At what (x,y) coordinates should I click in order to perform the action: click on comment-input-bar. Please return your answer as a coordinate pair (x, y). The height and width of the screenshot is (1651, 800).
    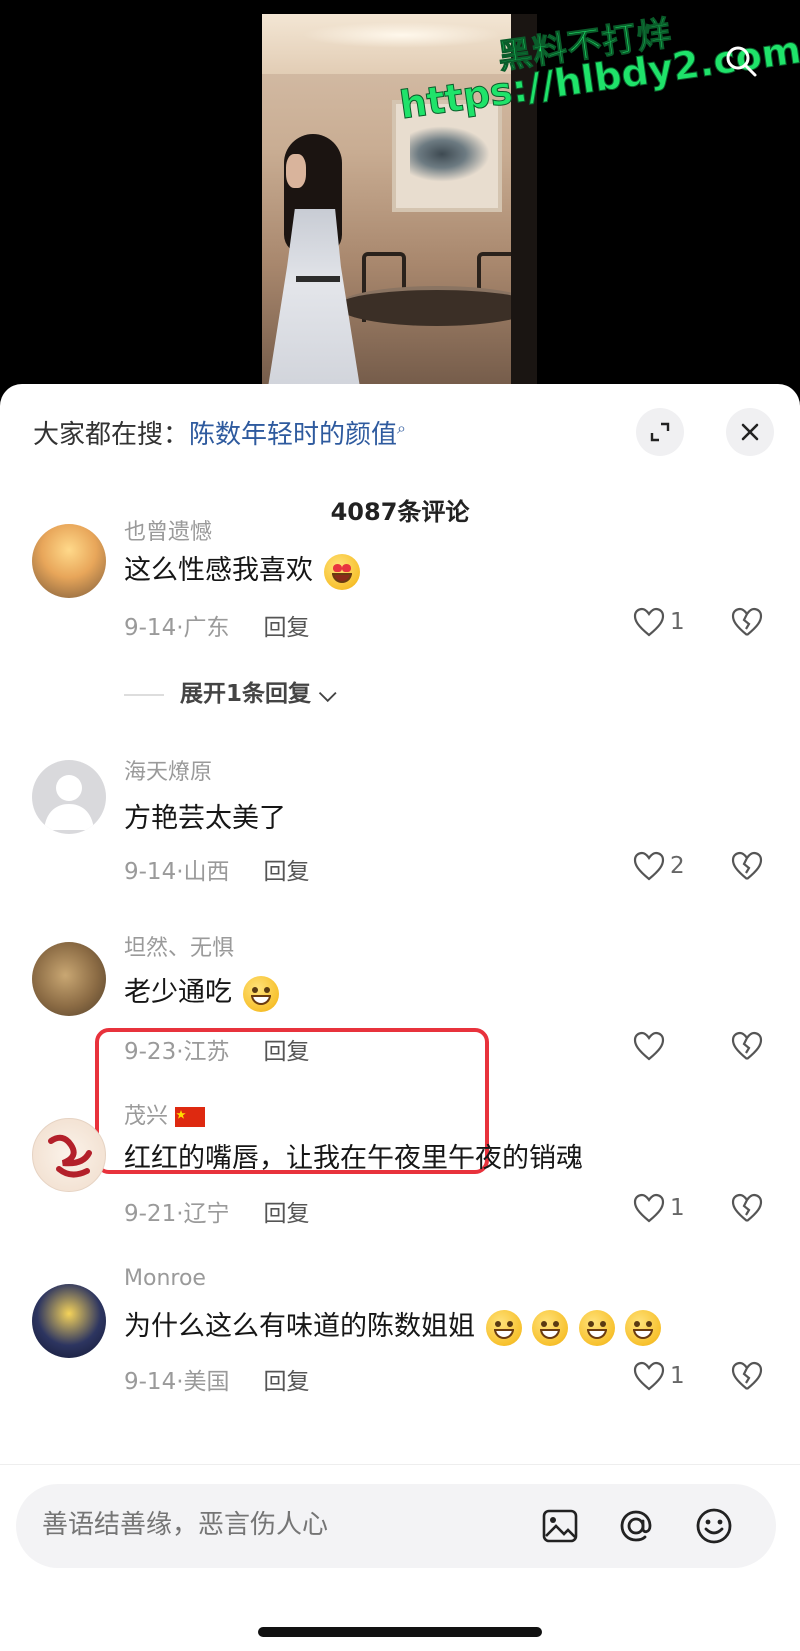
    Looking at the image, I should click on (396, 1526).